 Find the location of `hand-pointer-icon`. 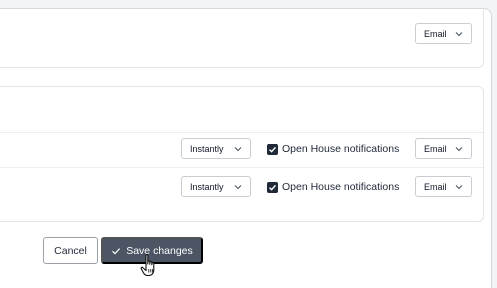

hand-pointer-icon is located at coordinates (151, 266).